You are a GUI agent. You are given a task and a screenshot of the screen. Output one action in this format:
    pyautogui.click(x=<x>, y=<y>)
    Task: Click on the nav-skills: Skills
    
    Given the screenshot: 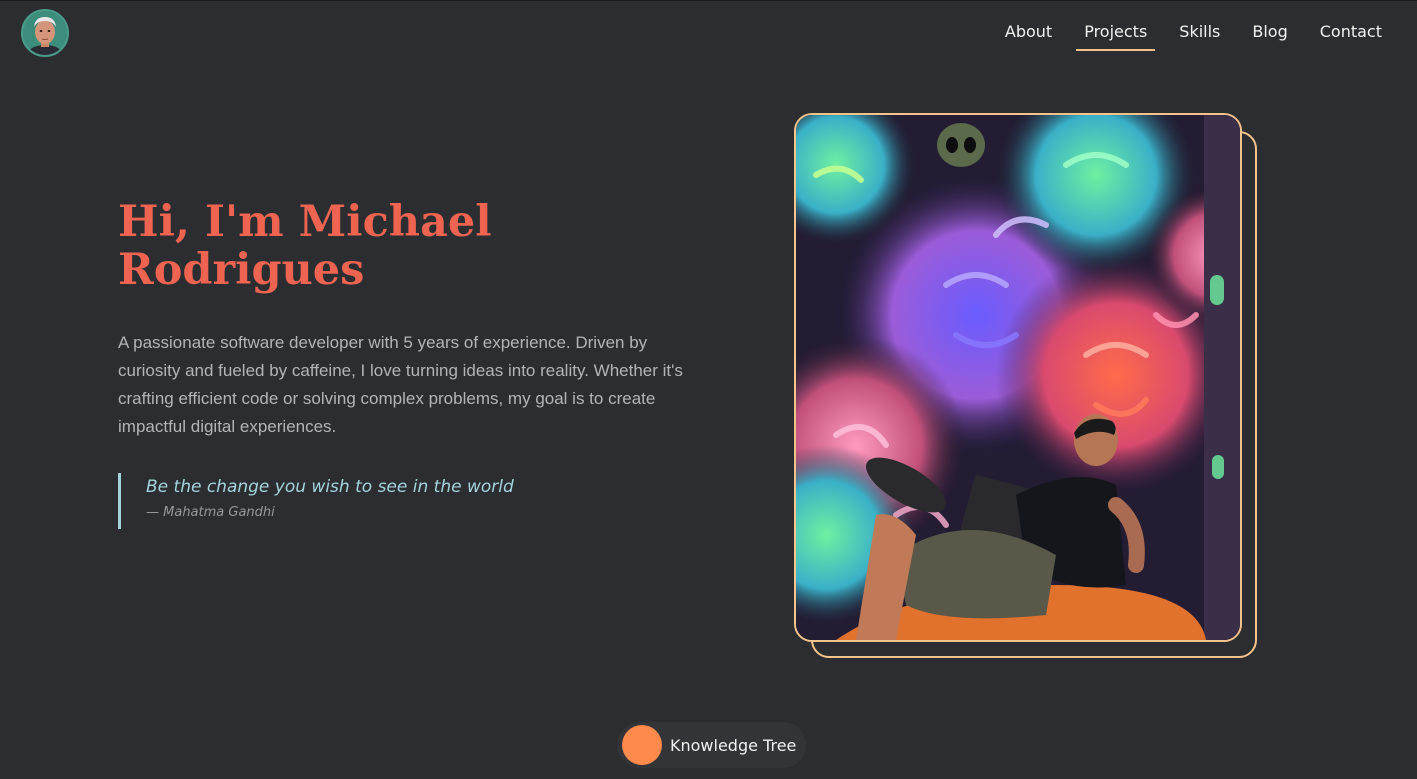 What is the action you would take?
    pyautogui.click(x=1199, y=36)
    